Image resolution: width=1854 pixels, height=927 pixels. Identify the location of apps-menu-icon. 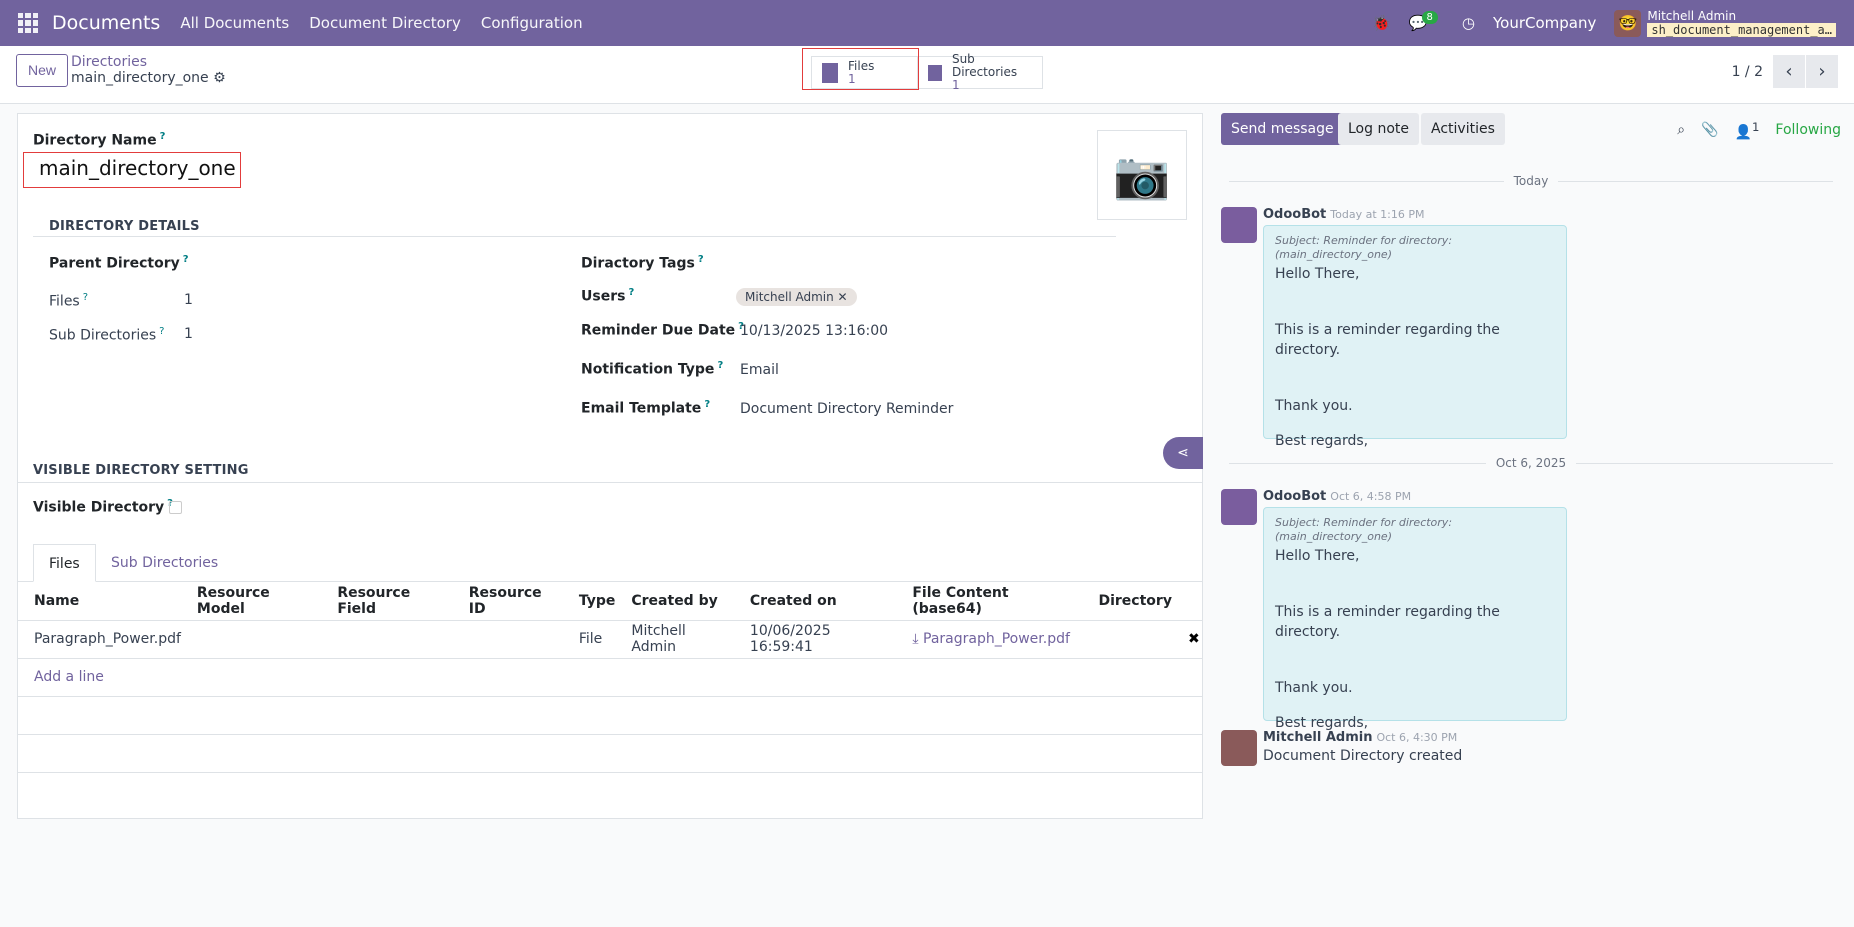
(28, 23).